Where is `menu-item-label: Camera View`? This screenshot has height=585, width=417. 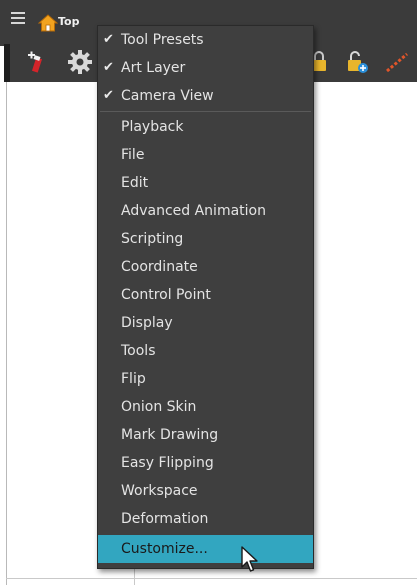
menu-item-label: Camera View is located at coordinates (167, 96).